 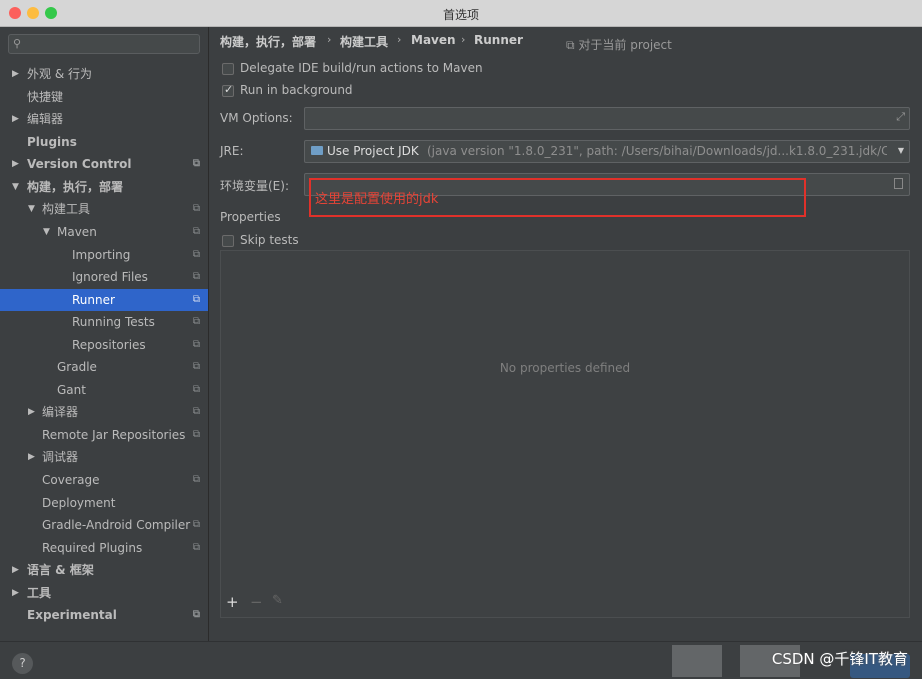 I want to click on sidebar-item-gradle: Gradle ⧉, so click(x=104, y=367).